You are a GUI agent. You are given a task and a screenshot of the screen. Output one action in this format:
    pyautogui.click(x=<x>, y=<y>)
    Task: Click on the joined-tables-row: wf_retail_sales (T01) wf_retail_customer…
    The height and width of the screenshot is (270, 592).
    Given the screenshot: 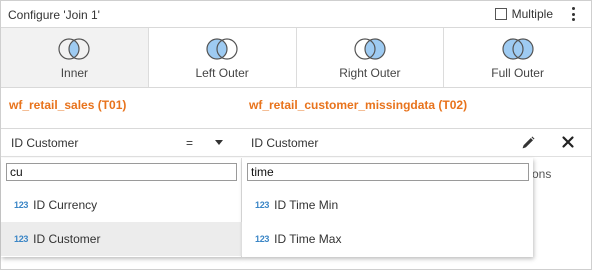 What is the action you would take?
    pyautogui.click(x=296, y=109)
    